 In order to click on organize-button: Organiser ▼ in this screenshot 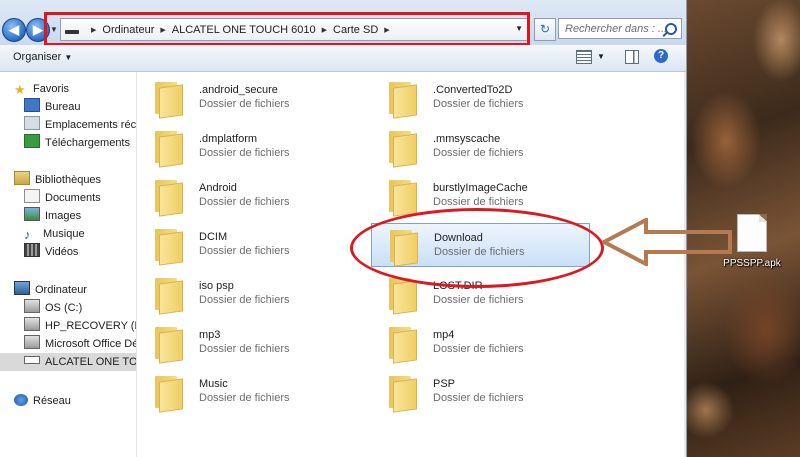, I will do `click(42, 57)`.